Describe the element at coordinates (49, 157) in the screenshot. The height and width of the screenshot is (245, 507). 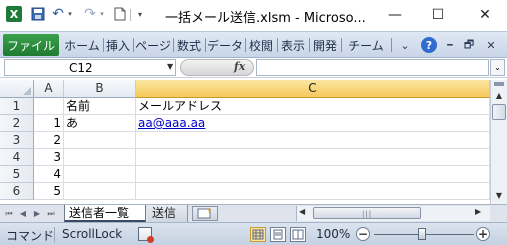
I see `cell-a4: 3` at that location.